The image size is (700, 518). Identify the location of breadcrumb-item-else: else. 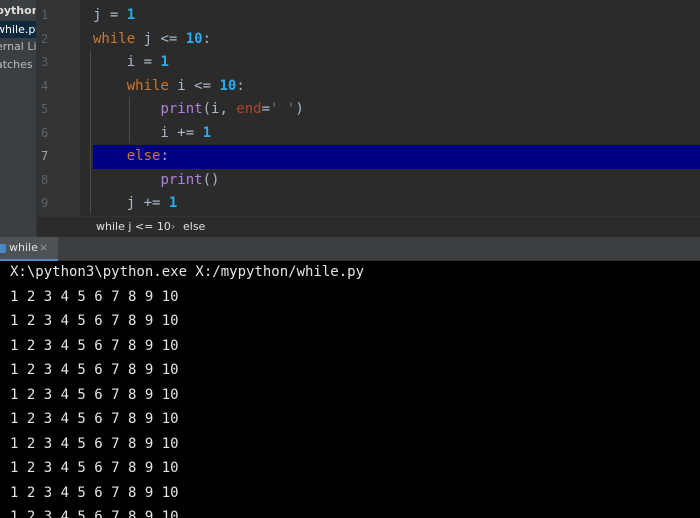
(194, 227).